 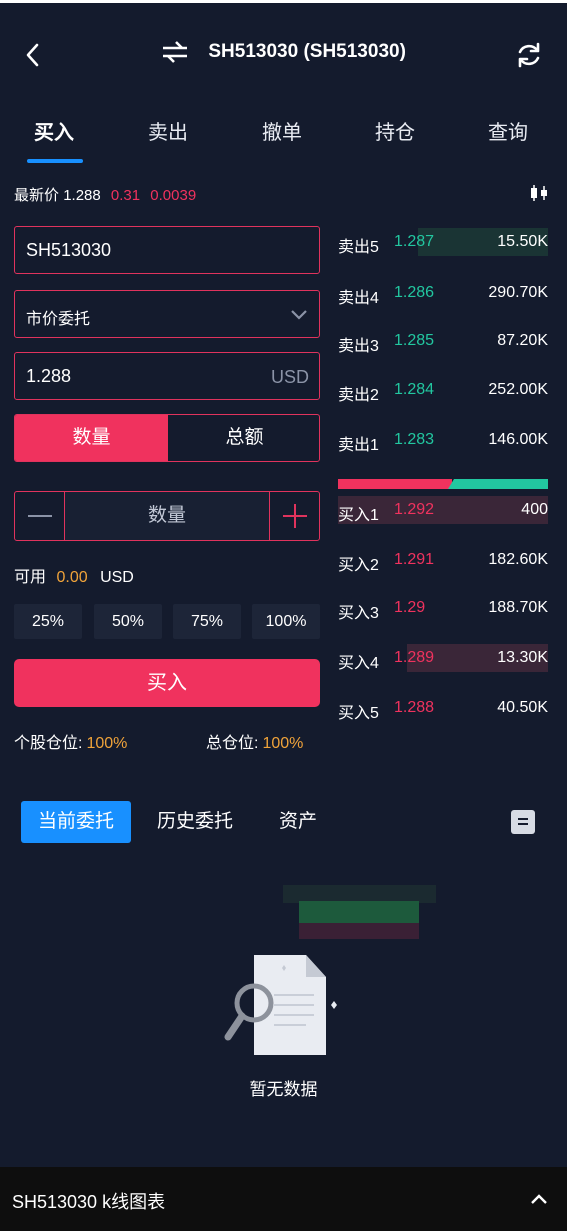 I want to click on bid-volume: 400, so click(x=534, y=509).